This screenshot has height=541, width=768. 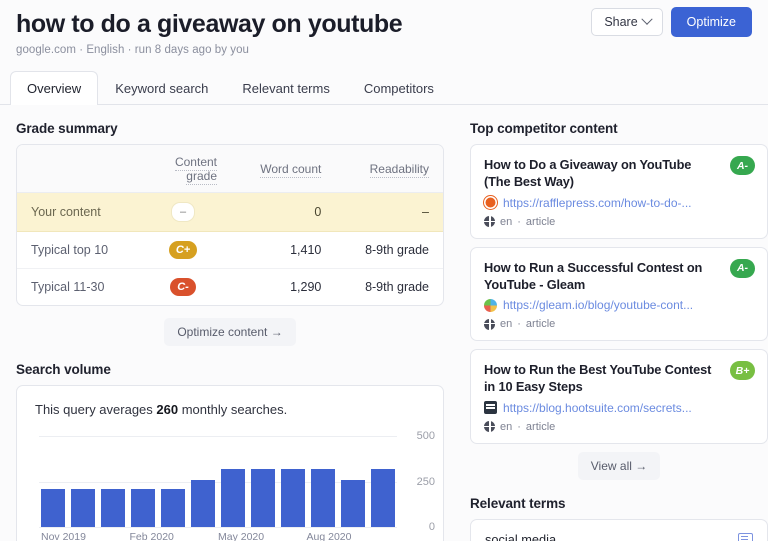 I want to click on optimize-content-button: Optimize content →, so click(x=230, y=332).